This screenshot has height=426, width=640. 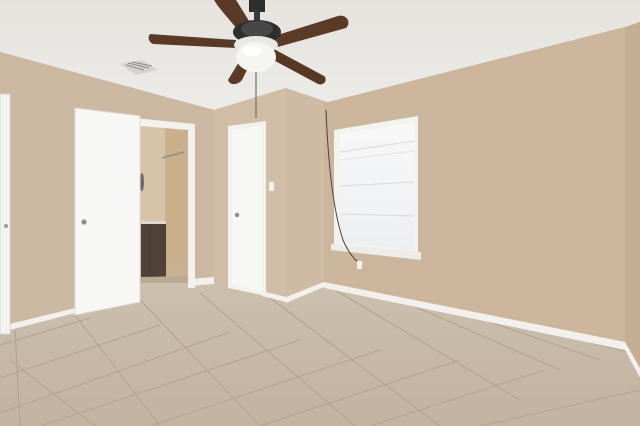 I want to click on wall-outlet, so click(x=359, y=265).